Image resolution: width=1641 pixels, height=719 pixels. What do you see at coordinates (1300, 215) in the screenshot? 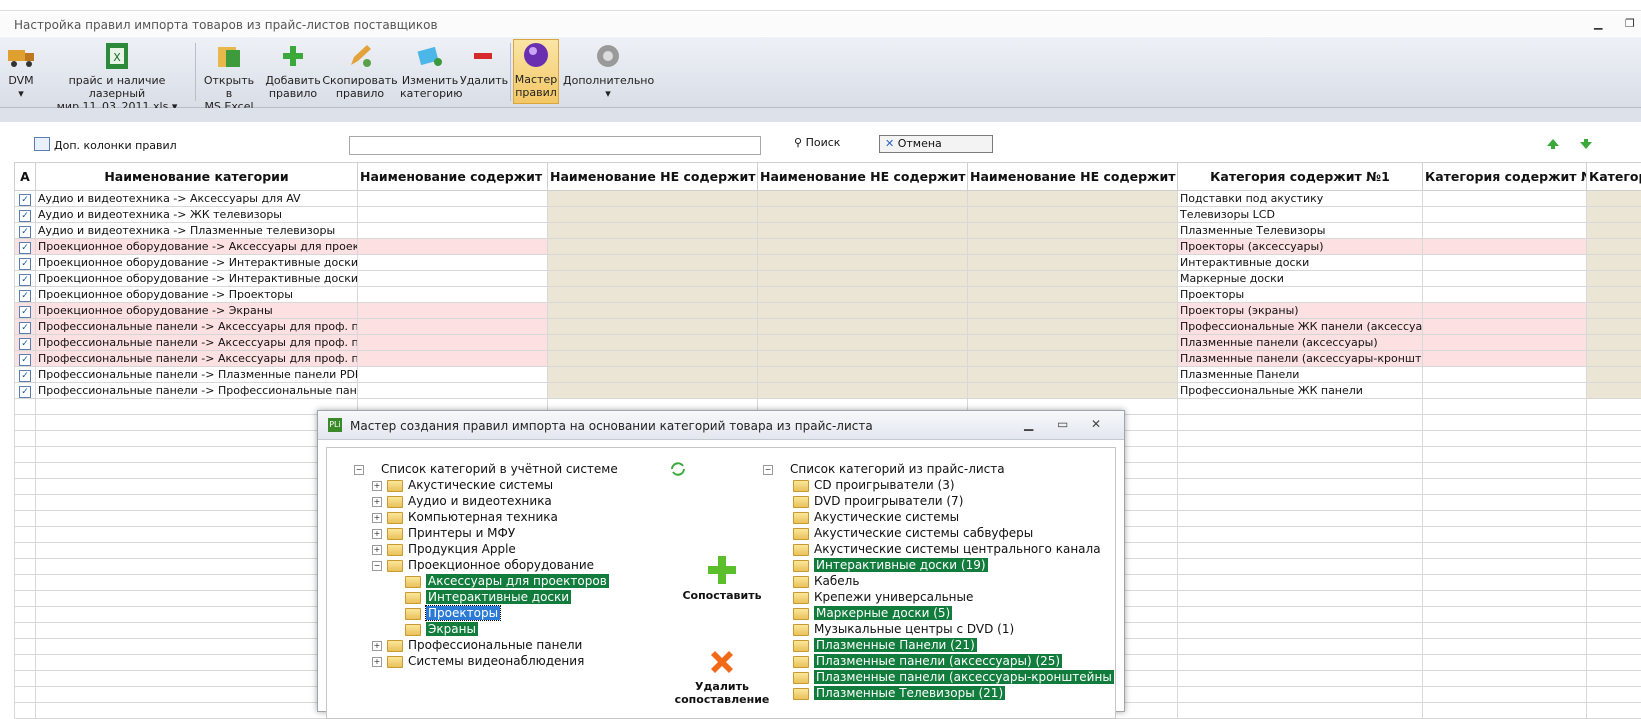
I see `category-contains-1-cell: Телевизоры LCD` at bounding box center [1300, 215].